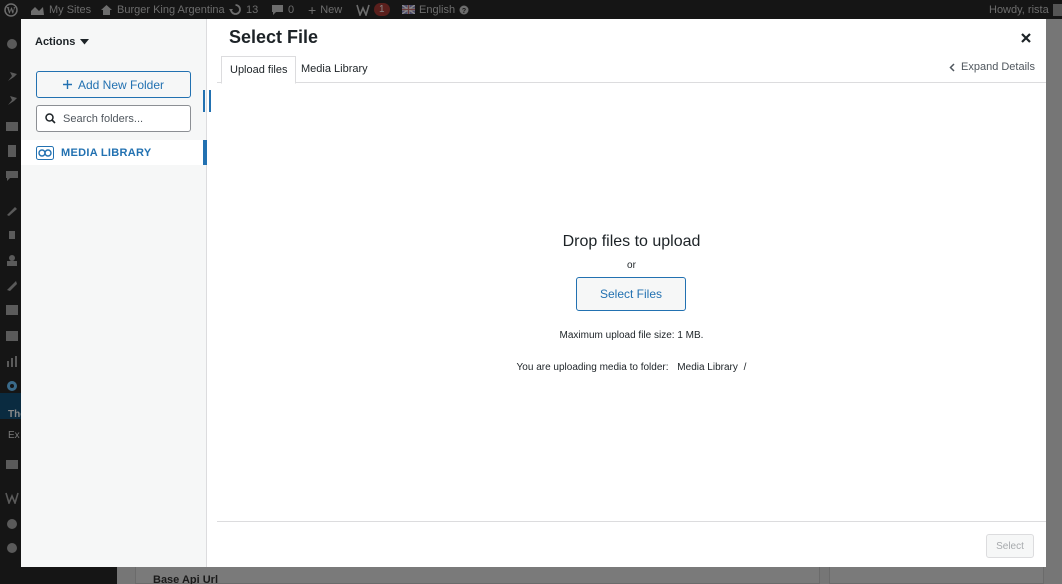 The image size is (1062, 584). I want to click on drop-files-heading: Drop files to upload, so click(631, 241).